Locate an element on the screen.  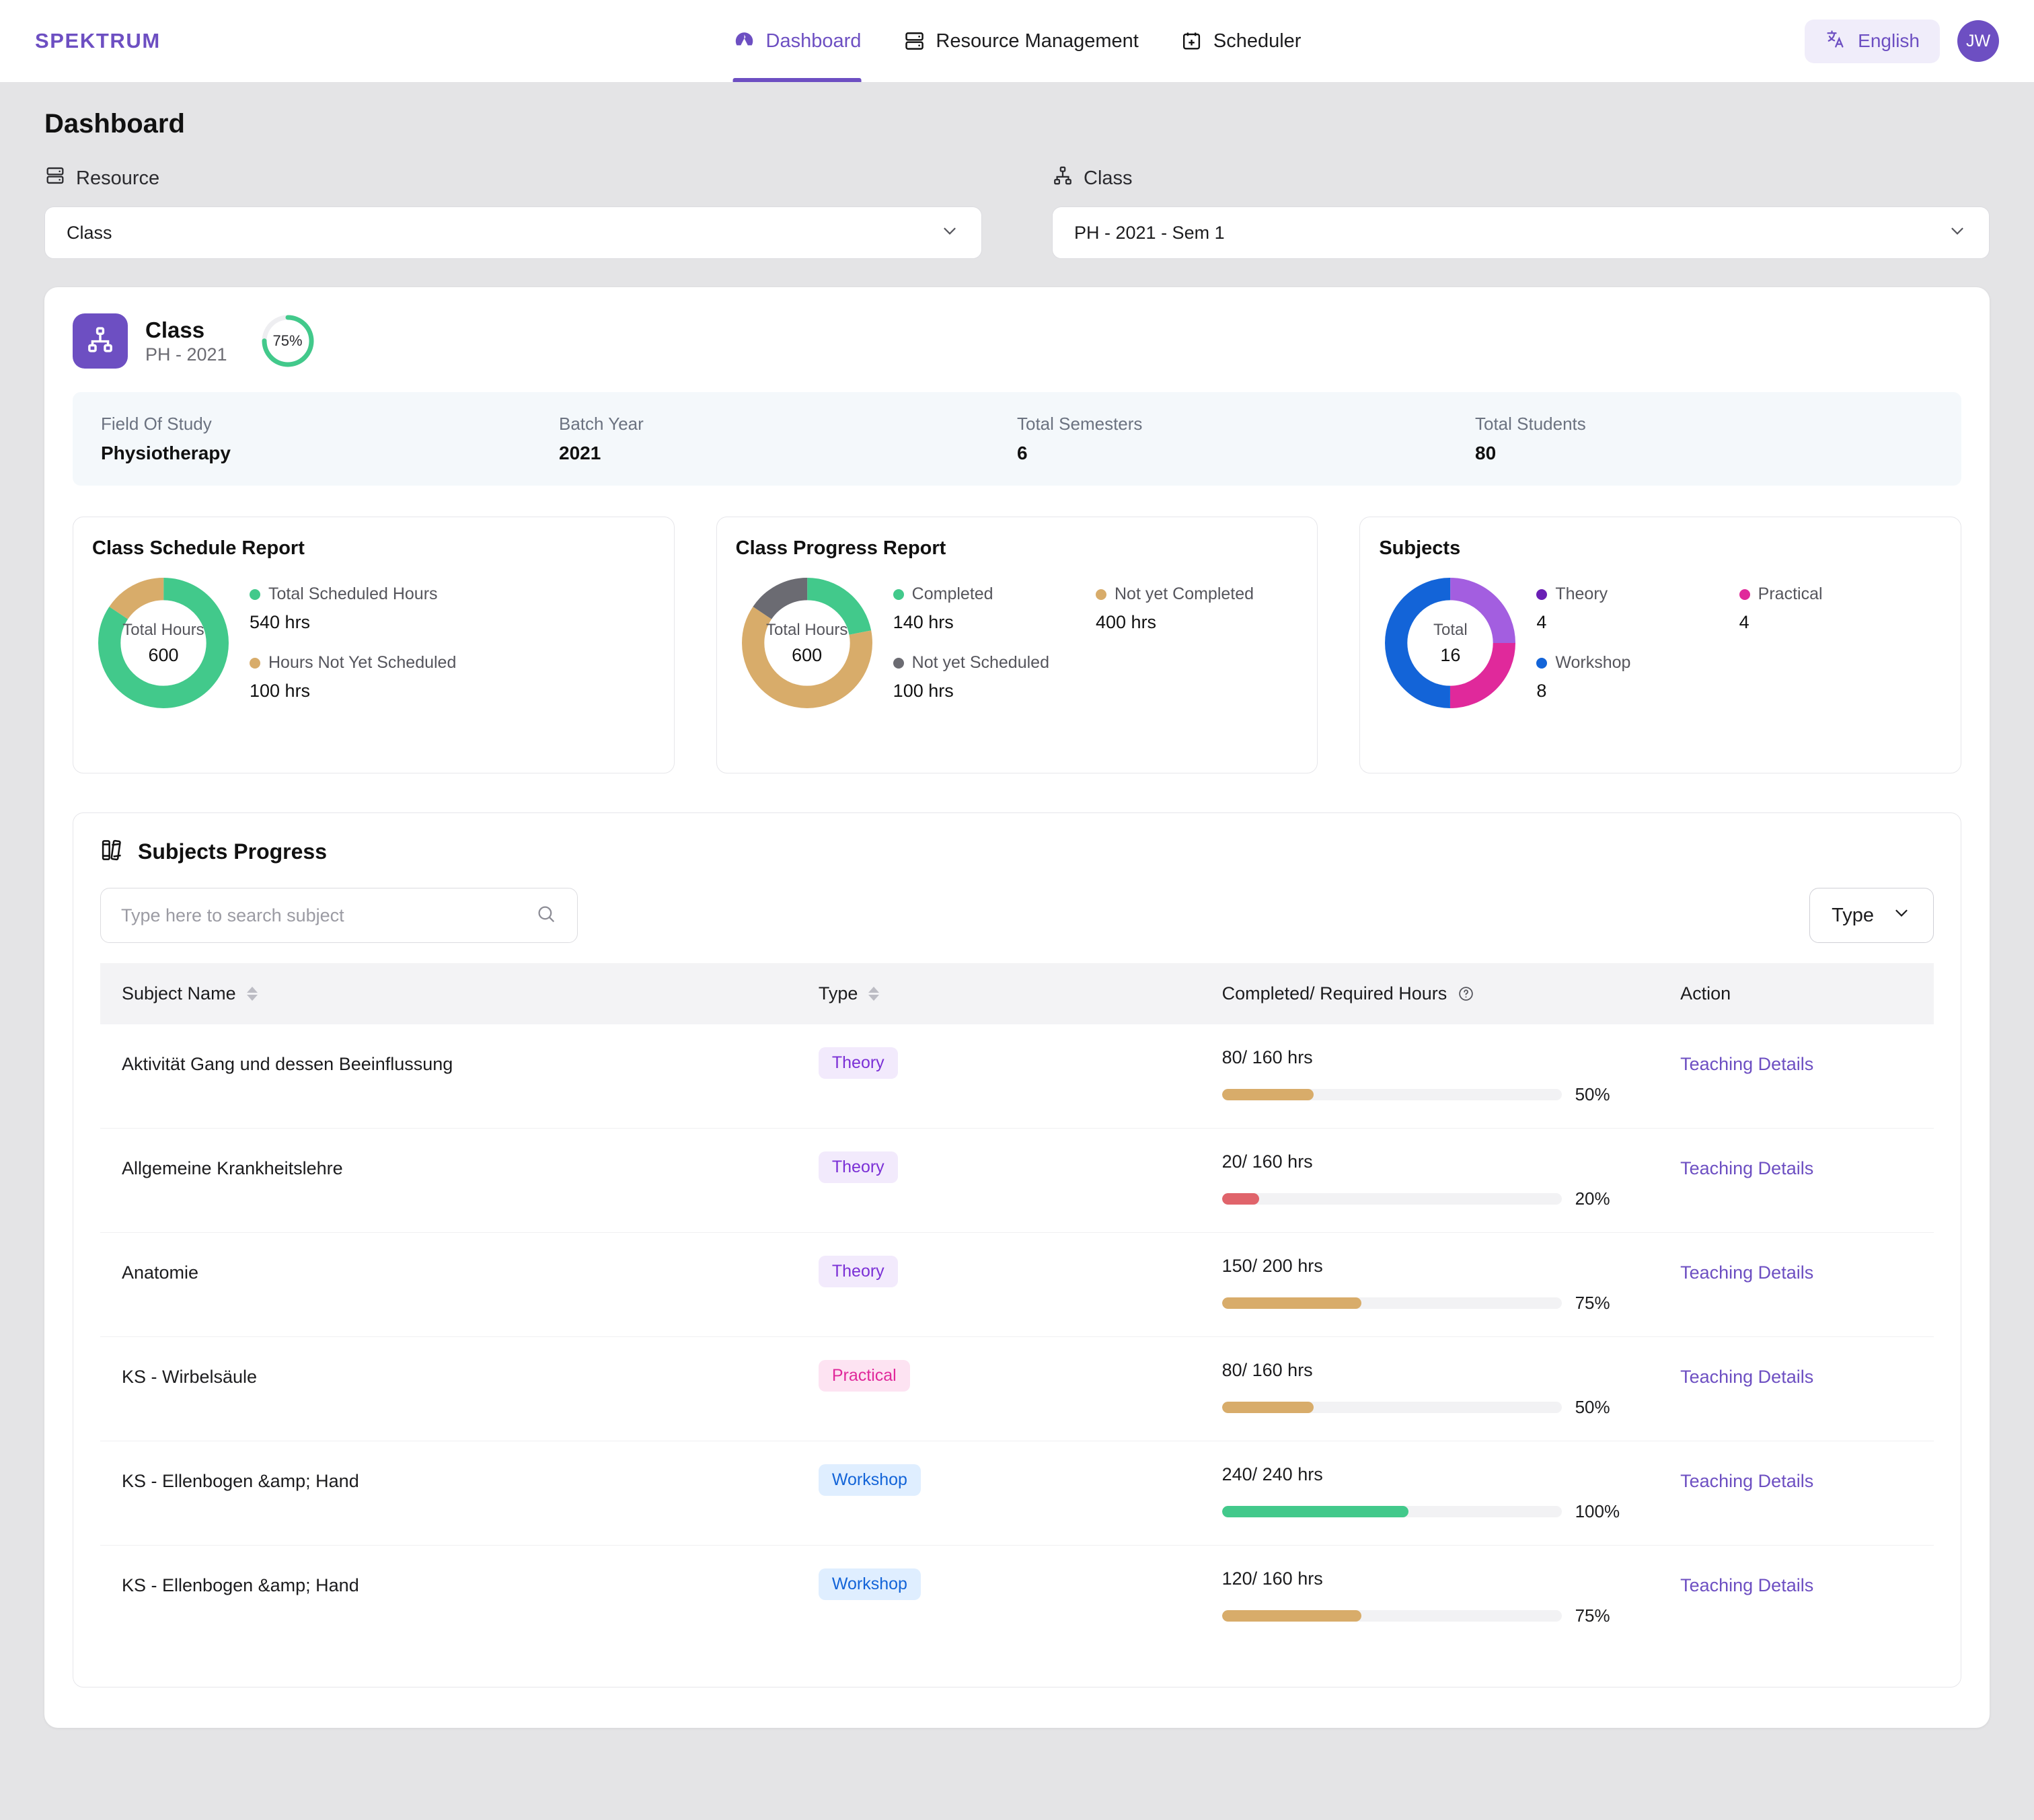
subject-name: Allgemeine Krankheitslehre is located at coordinates (233, 1168).